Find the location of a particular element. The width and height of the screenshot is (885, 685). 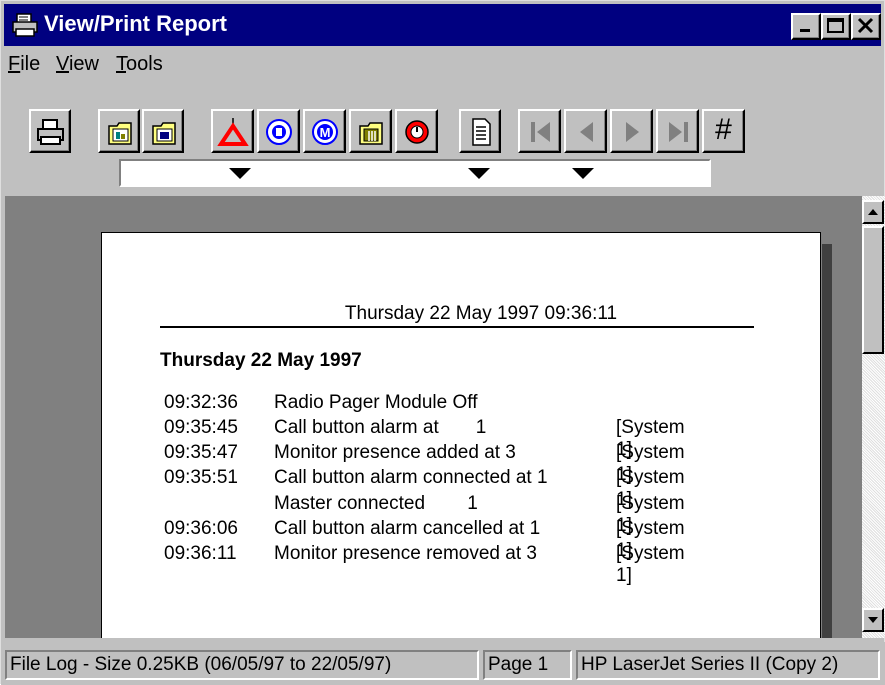

previous-page-button is located at coordinates (585, 131).